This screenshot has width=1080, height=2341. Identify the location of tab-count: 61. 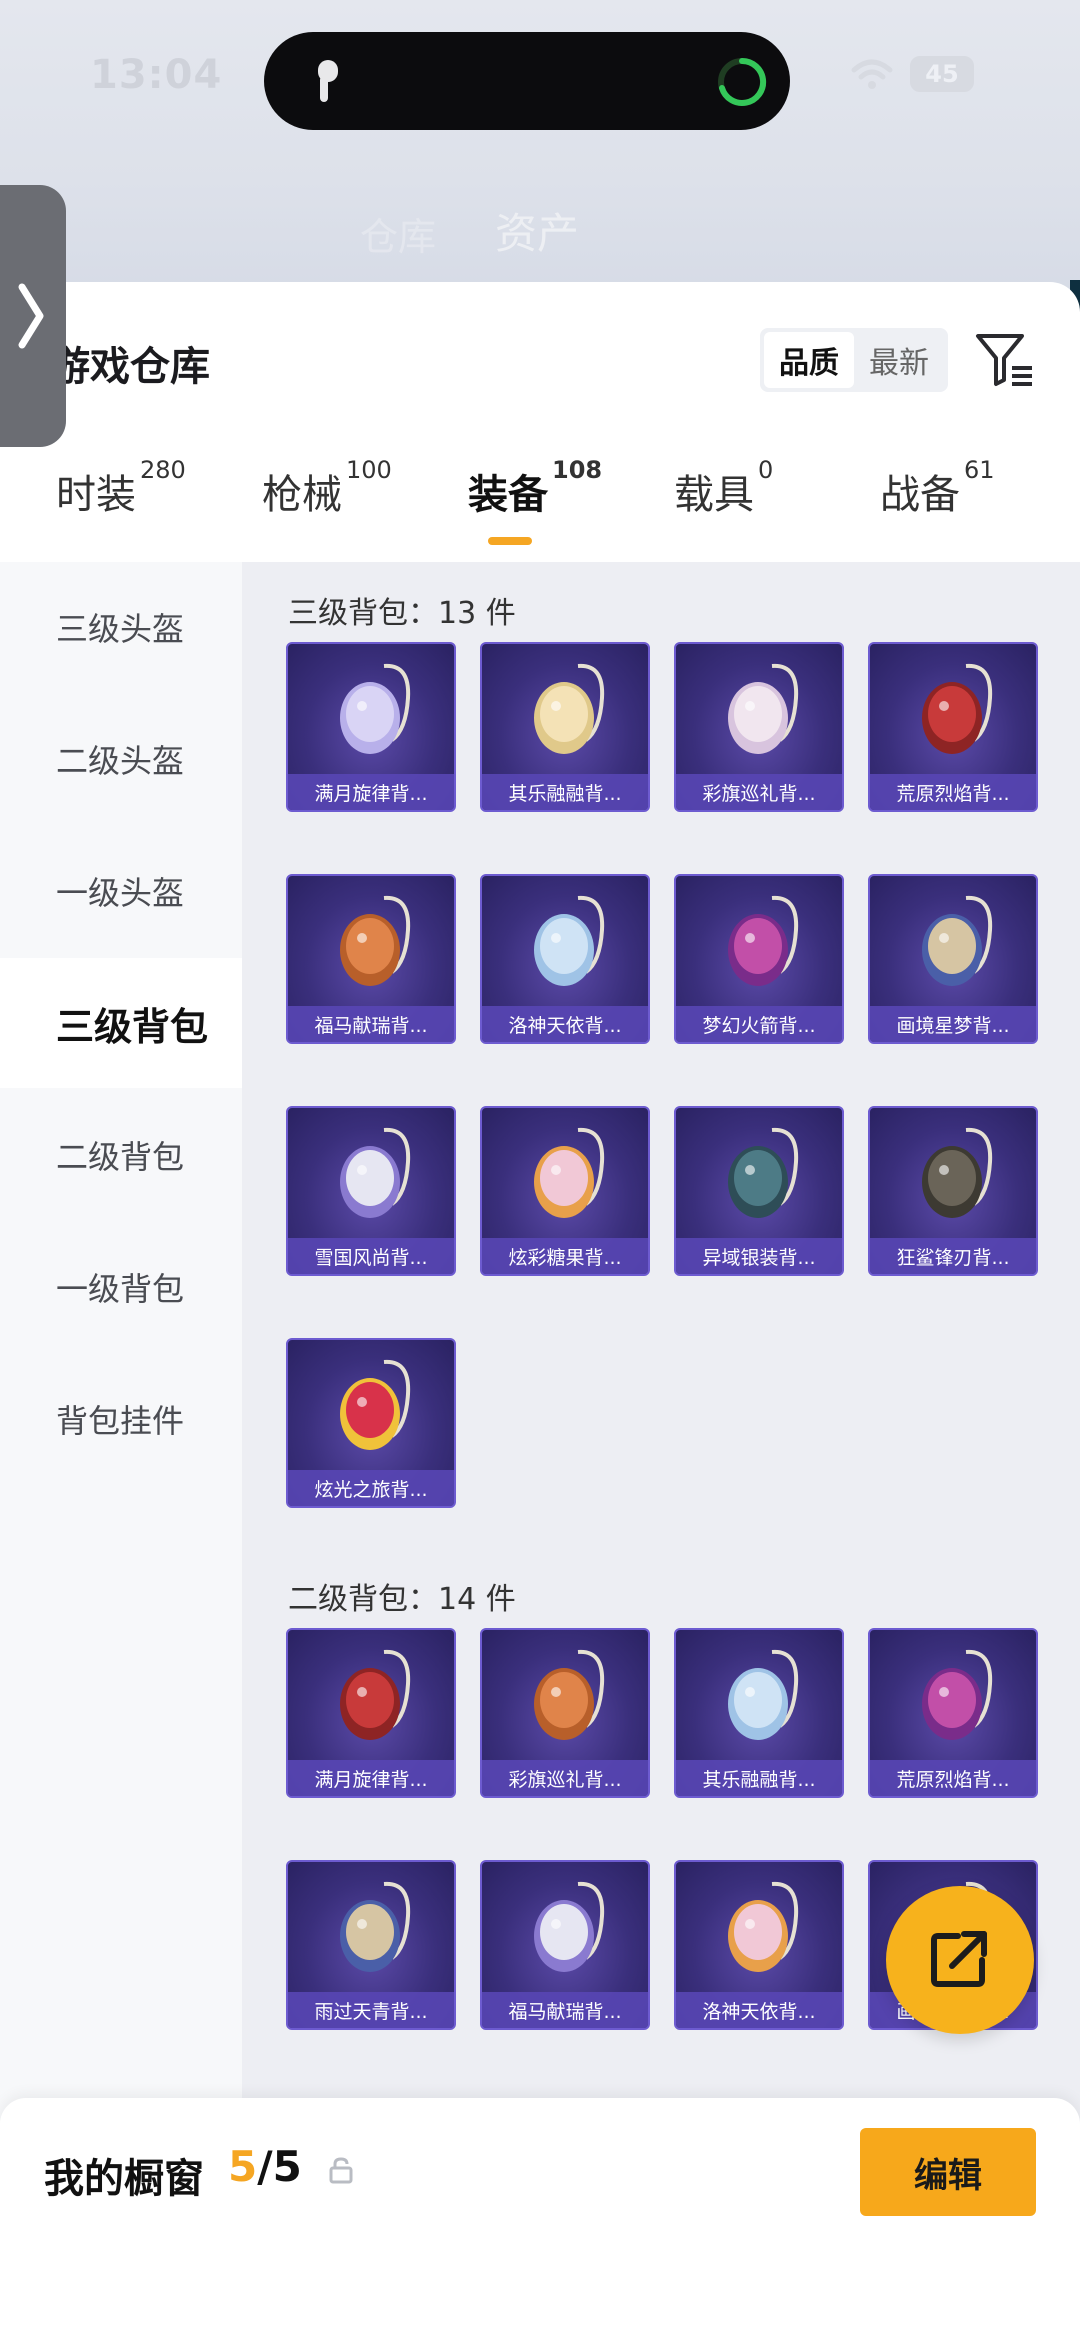
(979, 470).